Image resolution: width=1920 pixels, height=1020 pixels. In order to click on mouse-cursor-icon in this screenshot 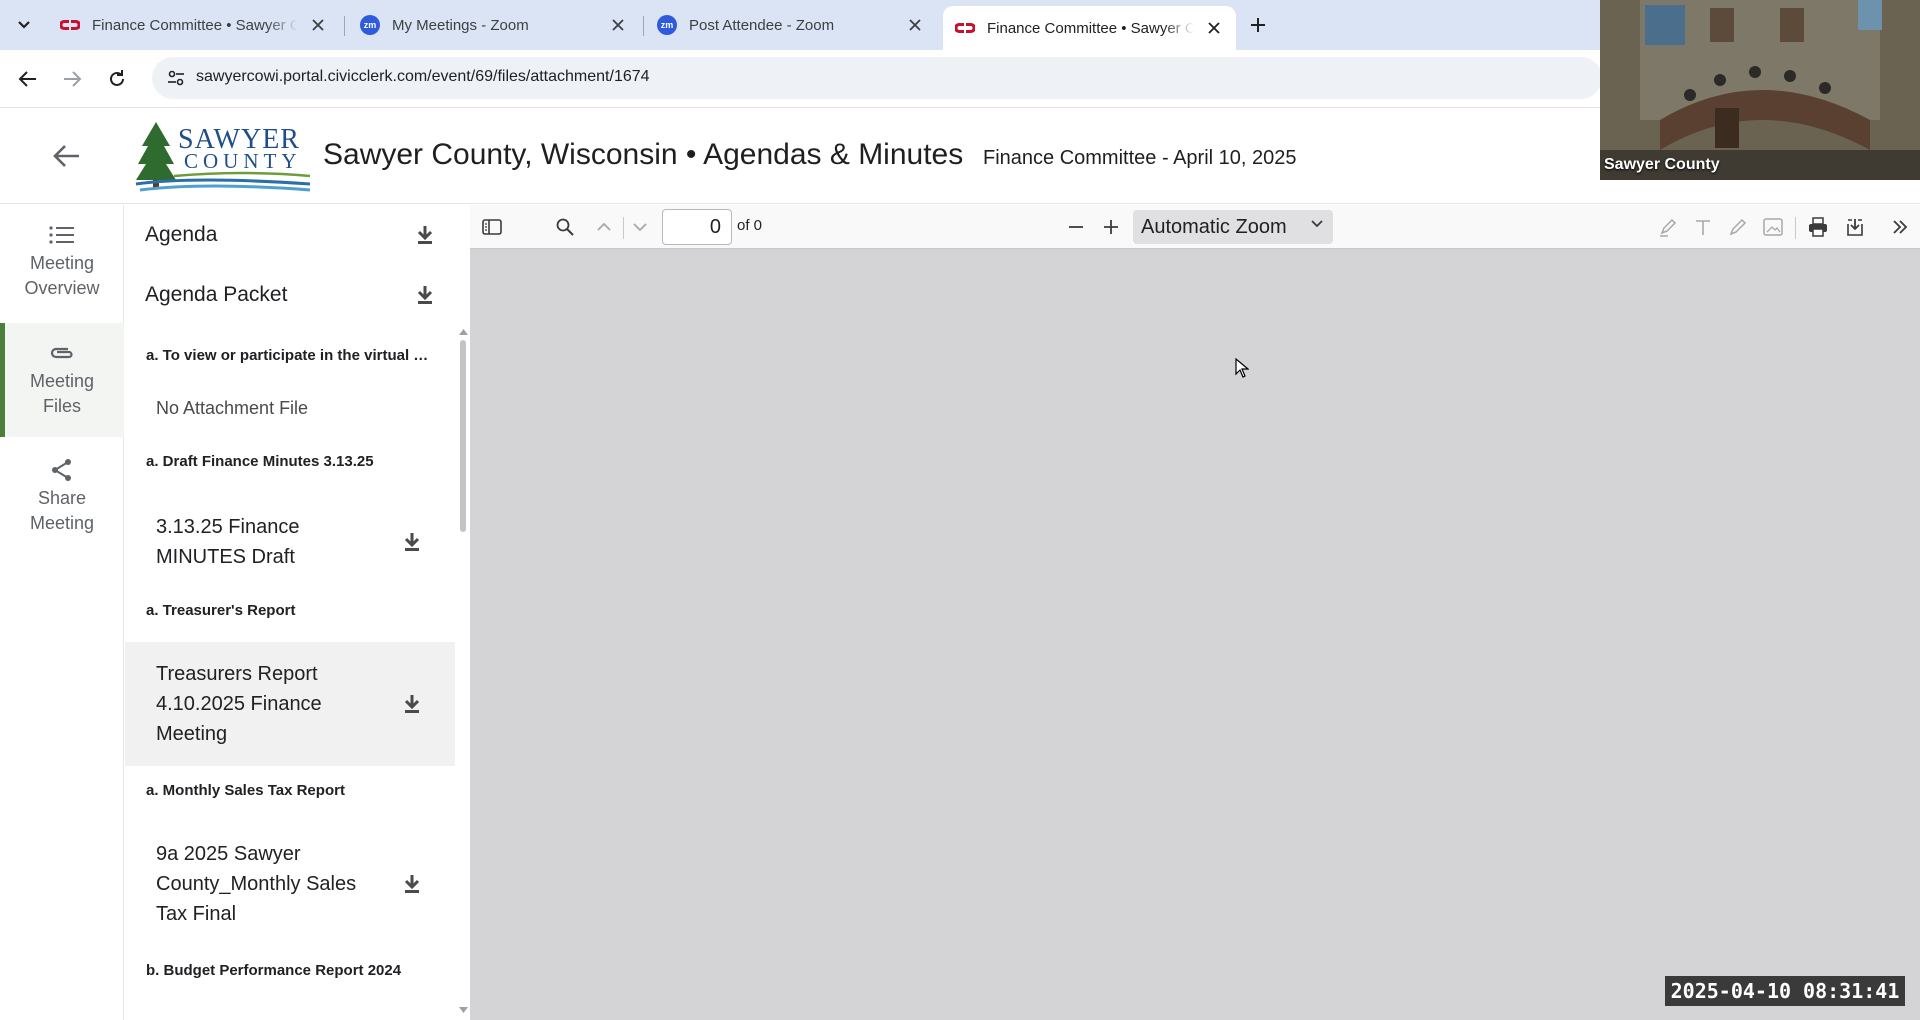, I will do `click(1242, 368)`.